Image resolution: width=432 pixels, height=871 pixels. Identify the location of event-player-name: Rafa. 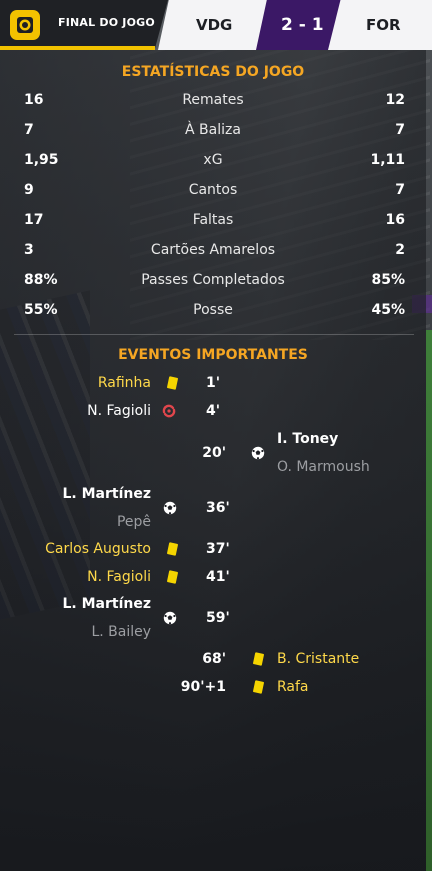
(293, 687).